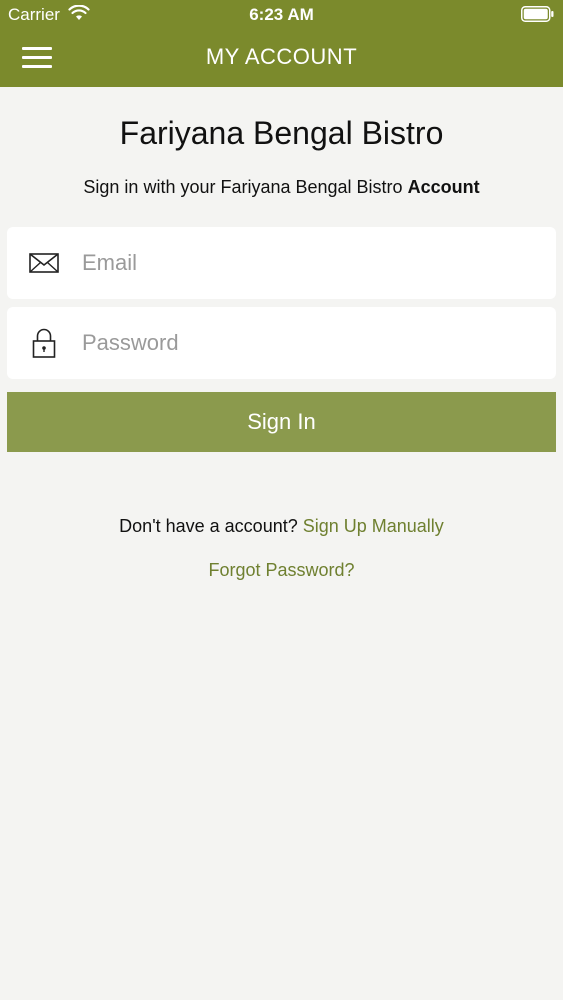  I want to click on top-bar: Carrier 6:23 AM MY ACCOUNT, so click(281, 43).